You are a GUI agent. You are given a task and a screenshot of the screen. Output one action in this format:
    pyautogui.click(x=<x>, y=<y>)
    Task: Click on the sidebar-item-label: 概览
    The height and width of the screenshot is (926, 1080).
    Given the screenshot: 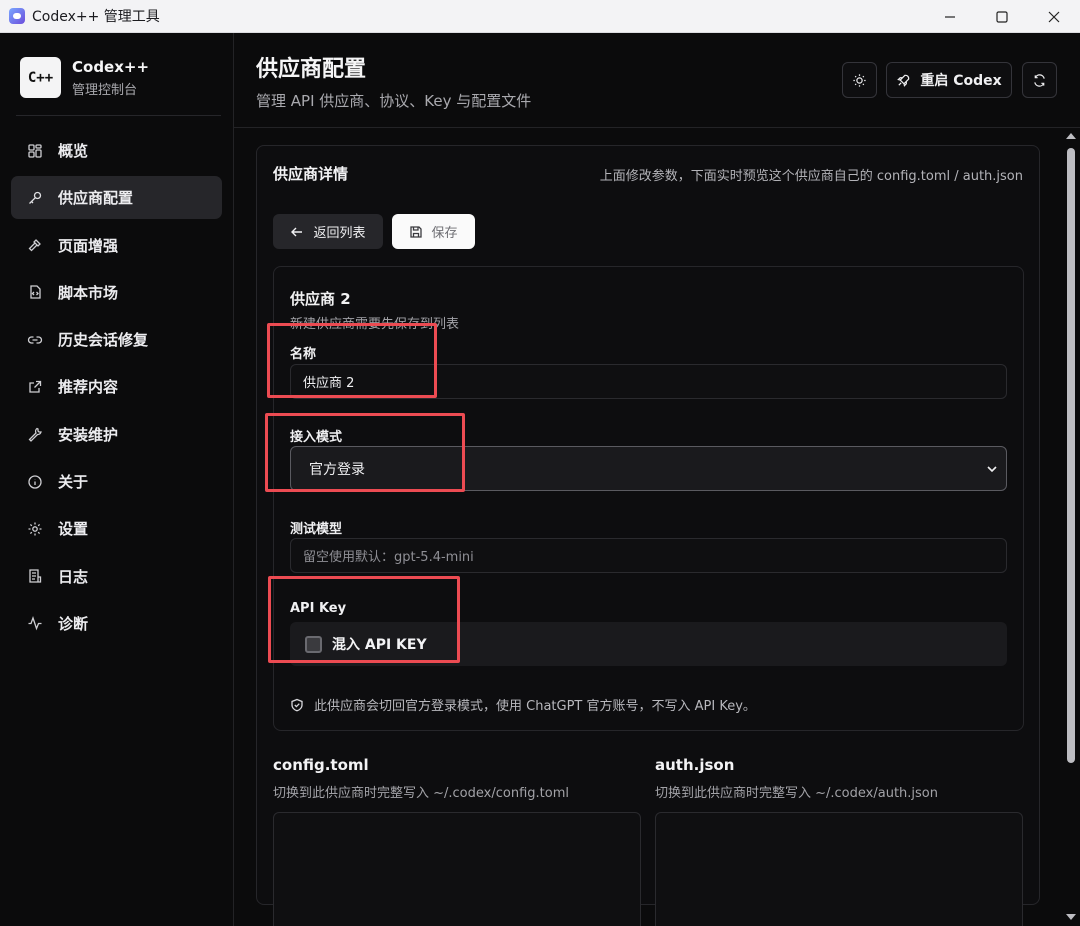 What is the action you would take?
    pyautogui.click(x=73, y=151)
    